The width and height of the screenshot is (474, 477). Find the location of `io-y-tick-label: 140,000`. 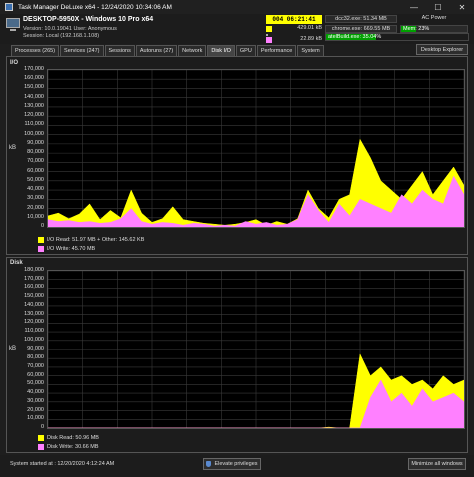

io-y-tick-label: 140,000 is located at coordinates (34, 96).